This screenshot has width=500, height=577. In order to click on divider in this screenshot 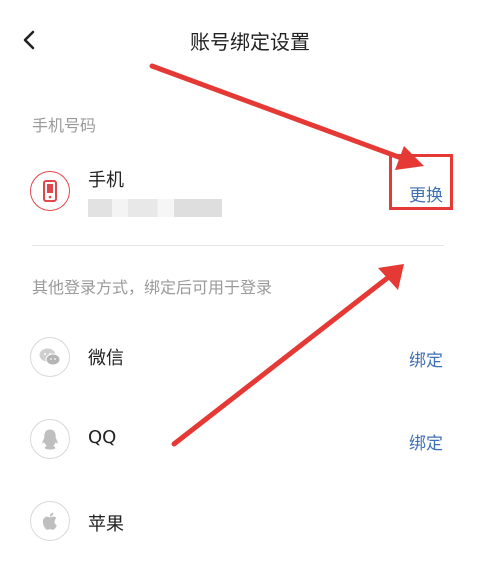, I will do `click(238, 245)`.